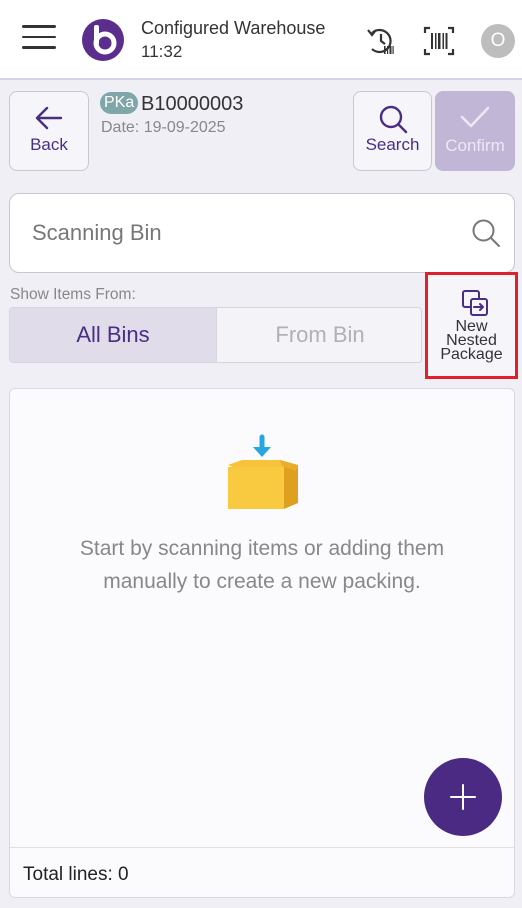 The width and height of the screenshot is (522, 908). I want to click on brand-logo, so click(103, 40).